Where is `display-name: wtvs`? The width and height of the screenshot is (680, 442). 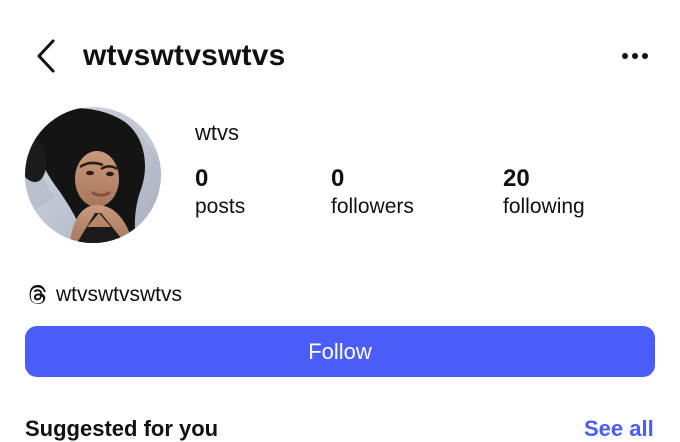
display-name: wtvs is located at coordinates (217, 132).